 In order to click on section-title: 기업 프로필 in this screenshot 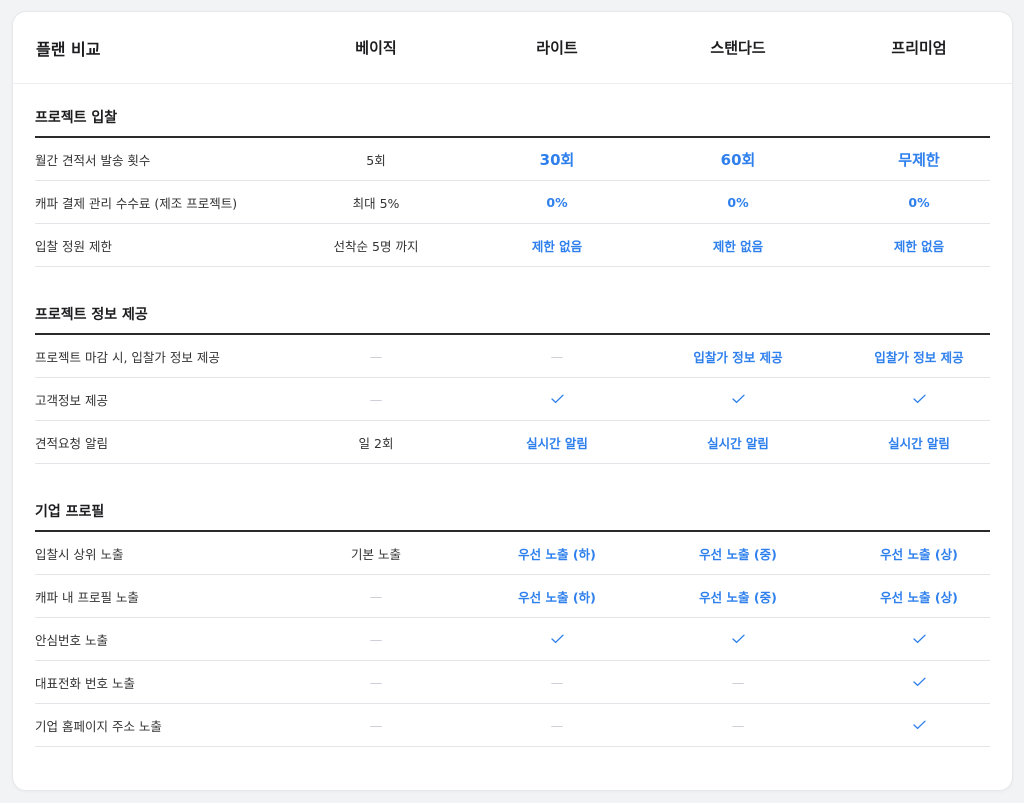, I will do `click(512, 505)`.